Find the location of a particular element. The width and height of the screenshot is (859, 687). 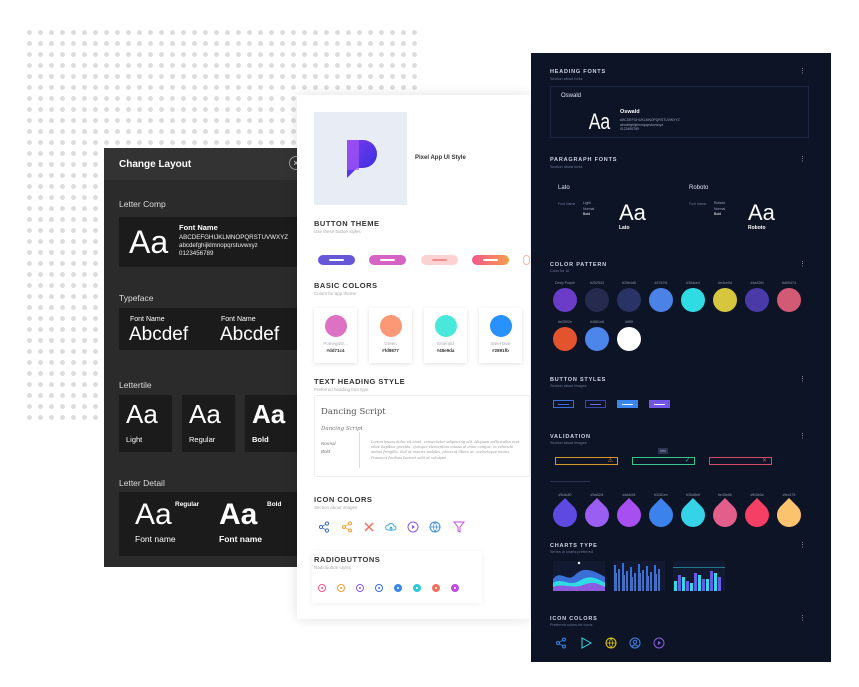

color-hex-label: #d05474 is located at coordinates (789, 283).